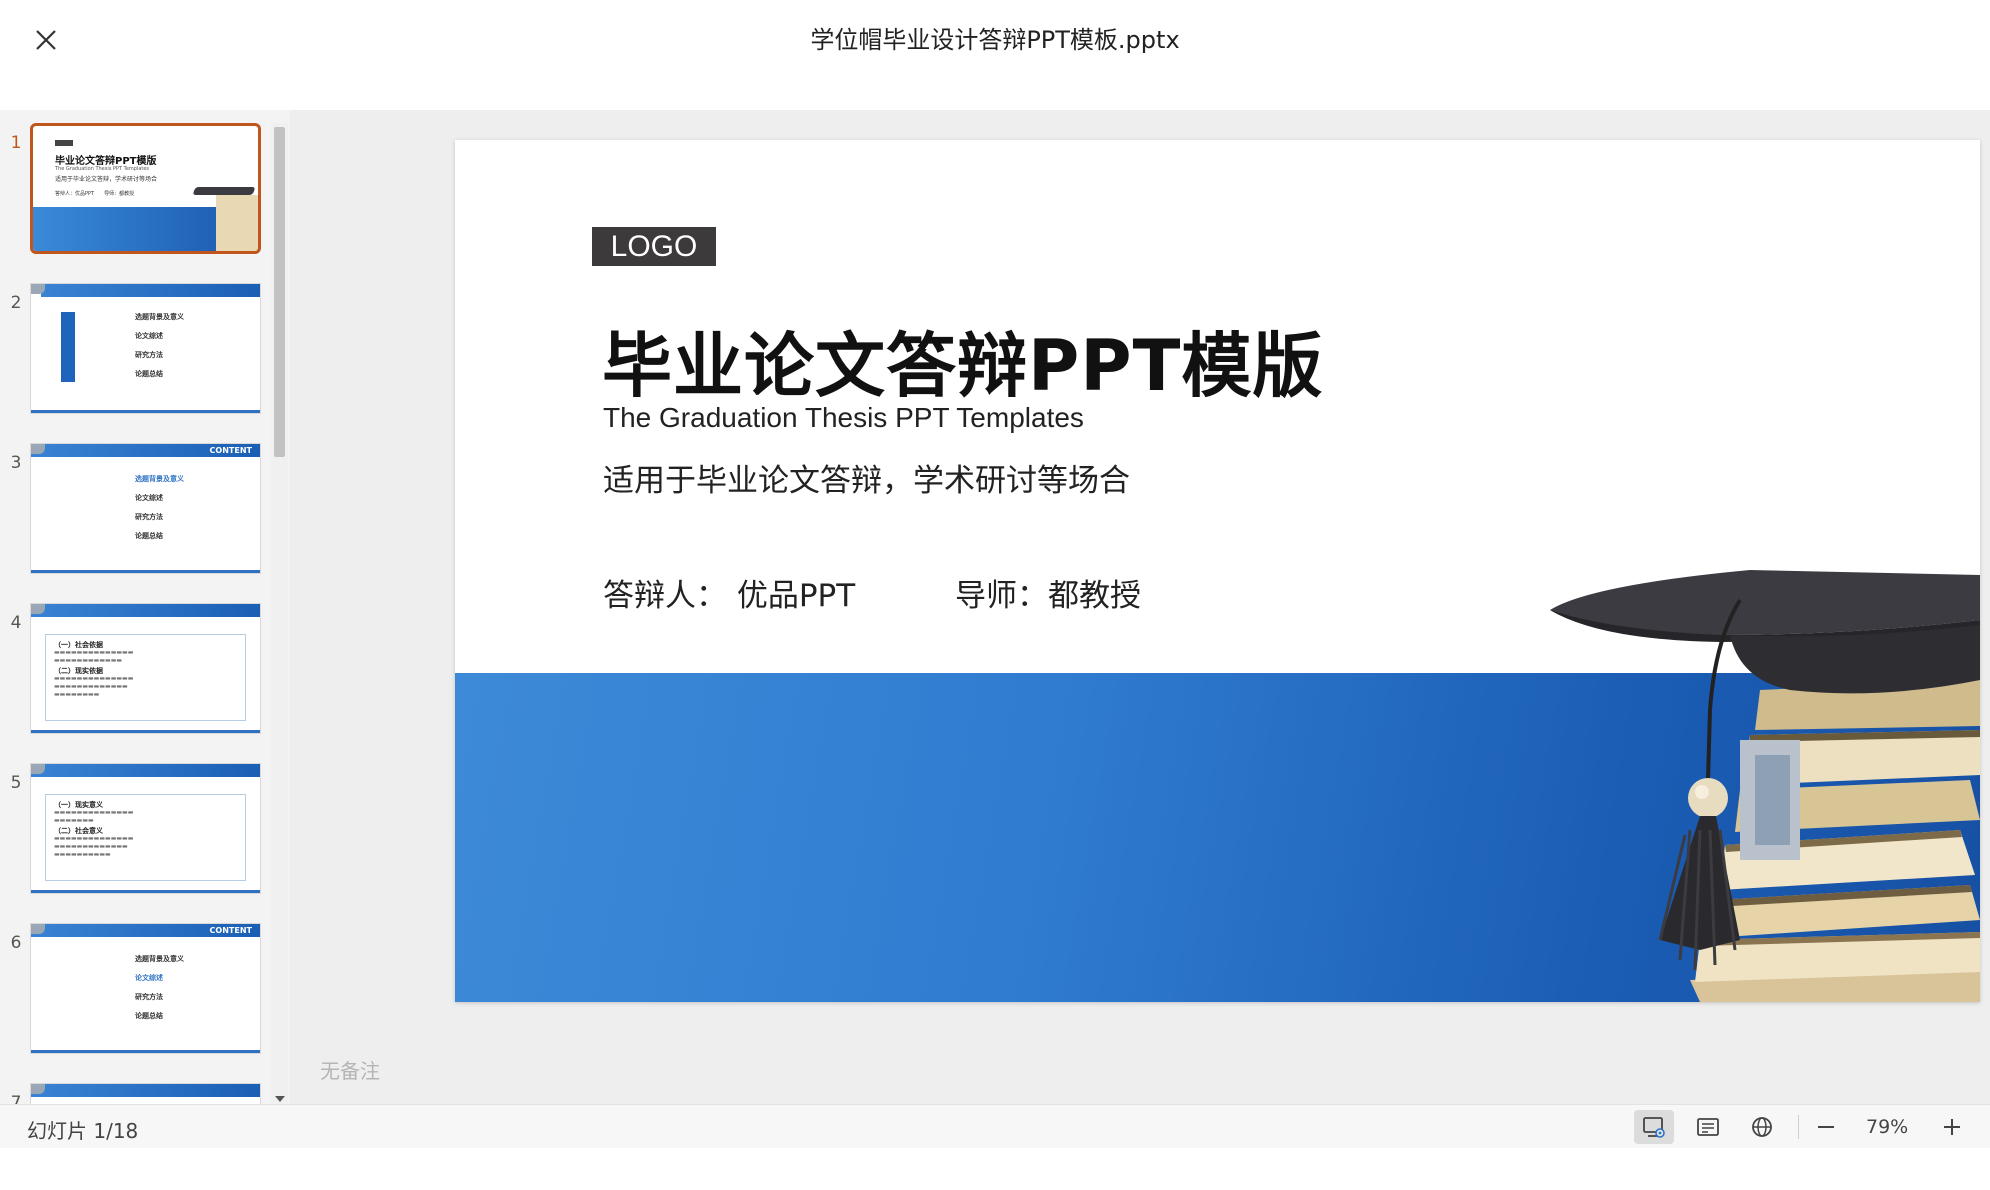  Describe the element at coordinates (224, 191) in the screenshot. I see `thumb-cap-icon` at that location.